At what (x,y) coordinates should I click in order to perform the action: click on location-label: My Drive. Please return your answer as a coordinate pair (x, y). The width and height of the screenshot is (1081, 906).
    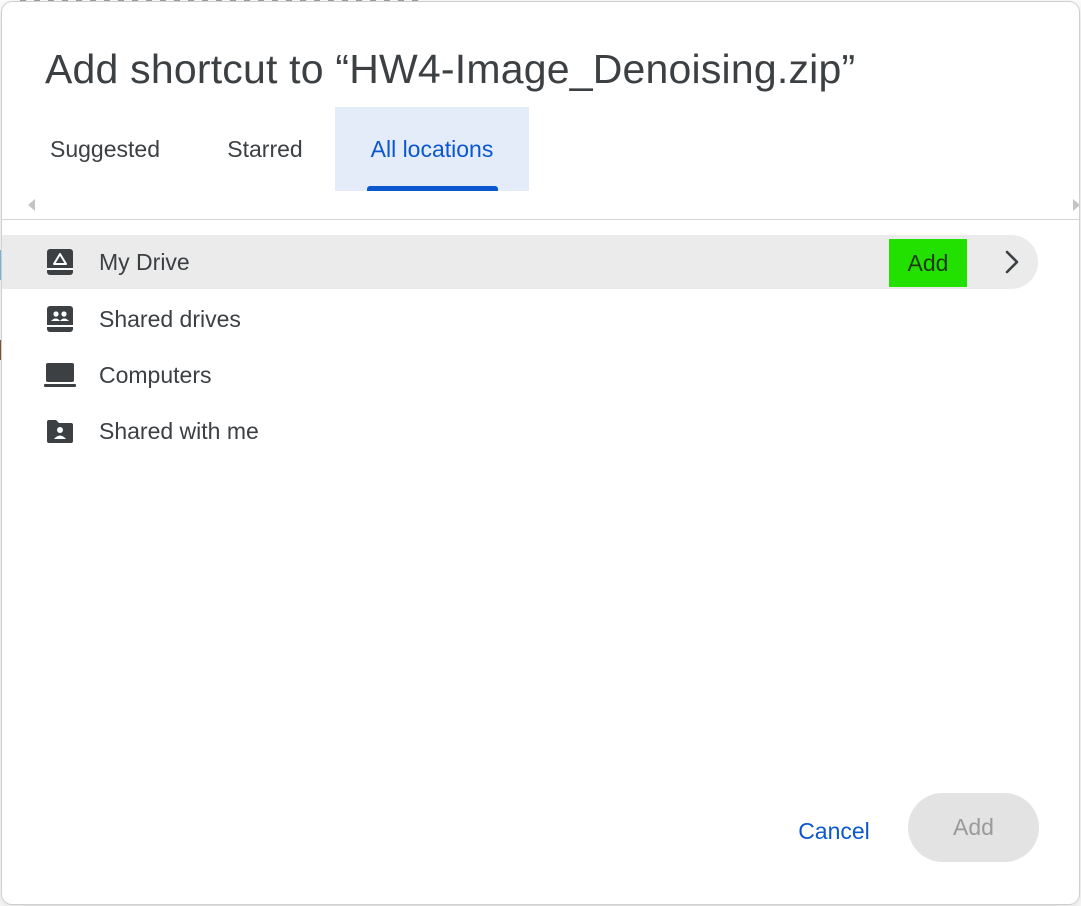
    Looking at the image, I should click on (144, 261).